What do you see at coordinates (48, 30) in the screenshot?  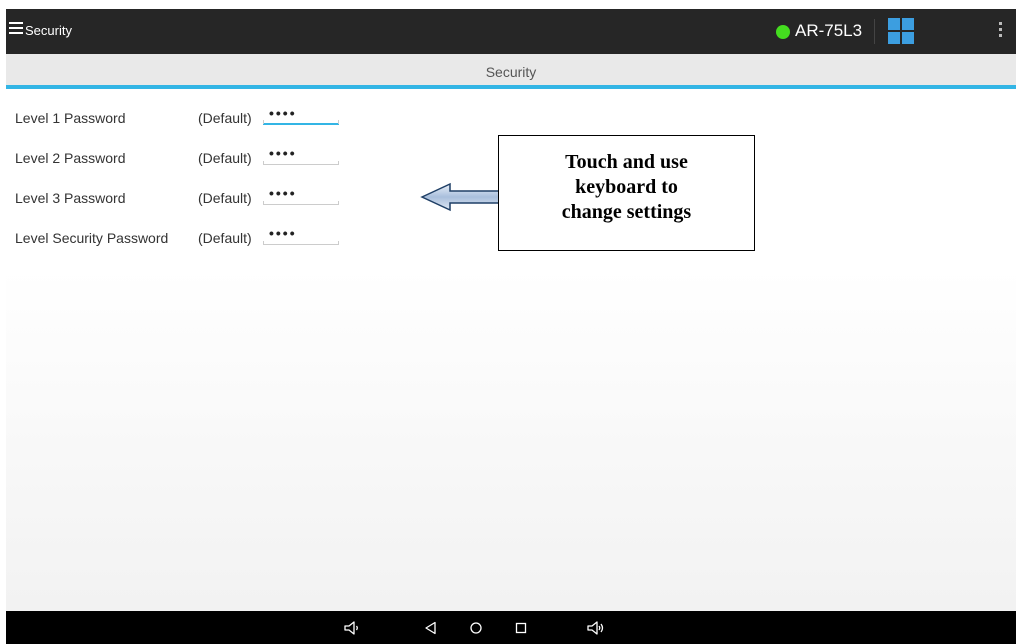 I see `app-bar-title: Security` at bounding box center [48, 30].